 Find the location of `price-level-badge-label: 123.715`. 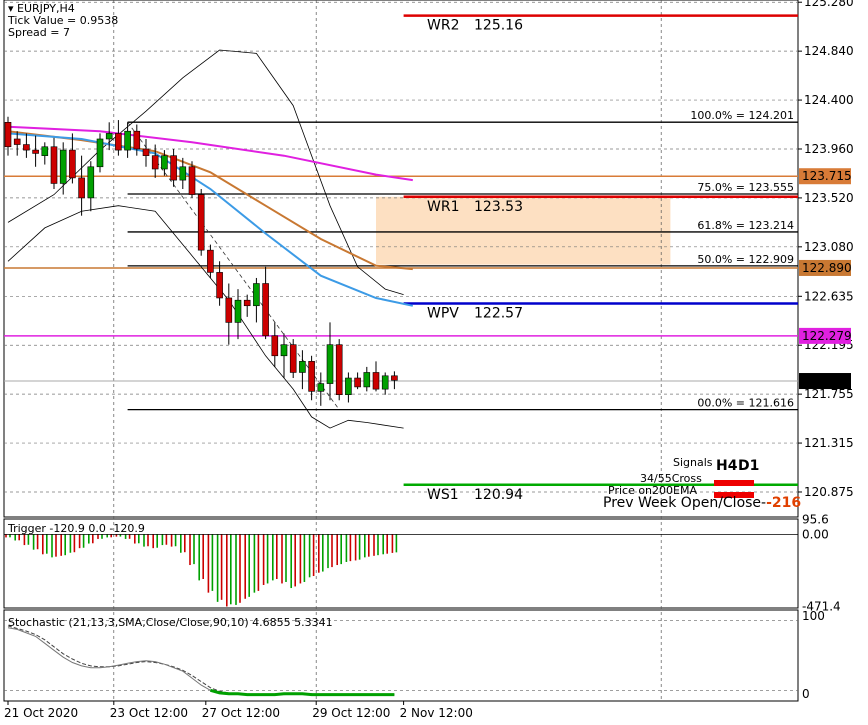

price-level-badge-label: 123.715 is located at coordinates (827, 176).